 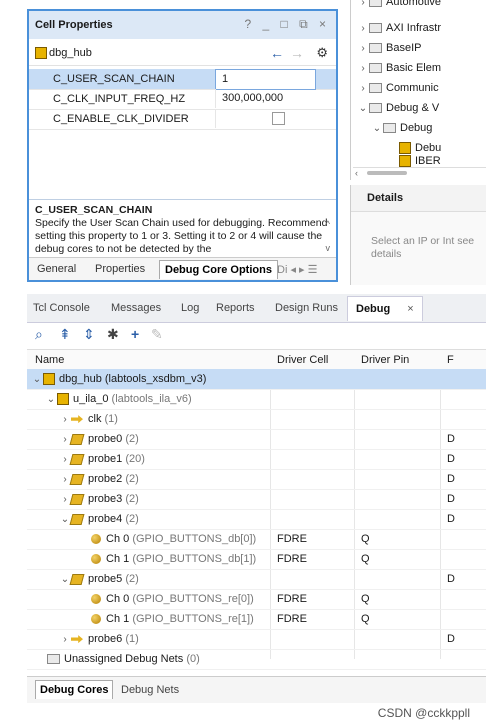 I want to click on details-header: Details, so click(x=418, y=198).